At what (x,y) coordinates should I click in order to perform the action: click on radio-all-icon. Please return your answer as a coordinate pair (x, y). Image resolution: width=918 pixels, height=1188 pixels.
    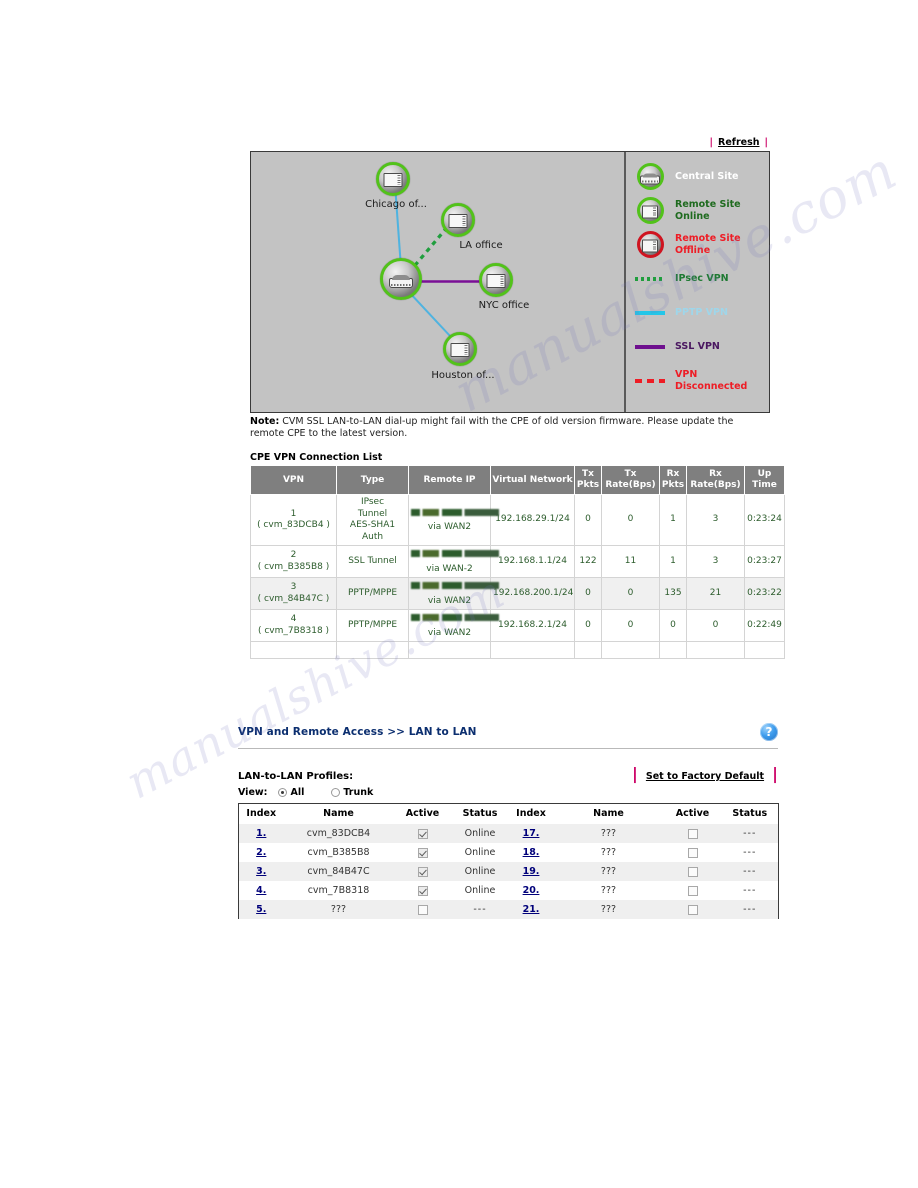
    Looking at the image, I should click on (283, 792).